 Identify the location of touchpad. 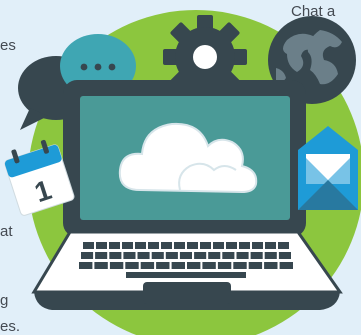
(187, 293).